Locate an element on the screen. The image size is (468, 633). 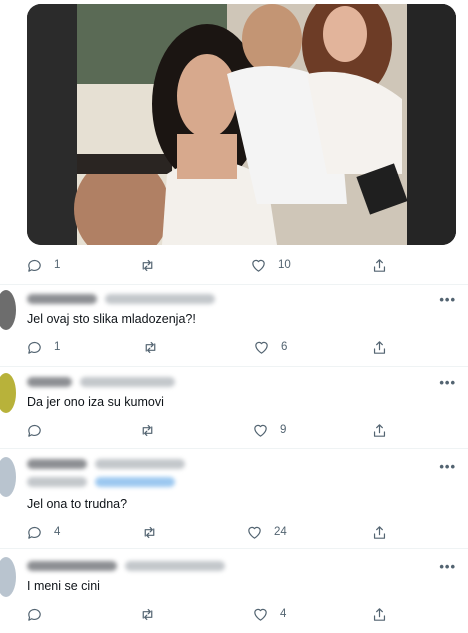
reply-action-bar: 4 is located at coordinates (234, 614).